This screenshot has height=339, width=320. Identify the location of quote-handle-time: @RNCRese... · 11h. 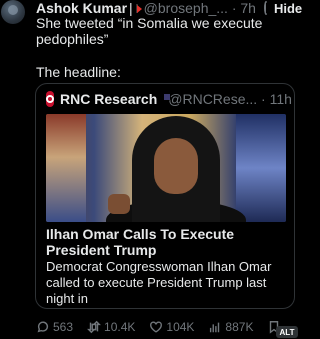
(230, 99).